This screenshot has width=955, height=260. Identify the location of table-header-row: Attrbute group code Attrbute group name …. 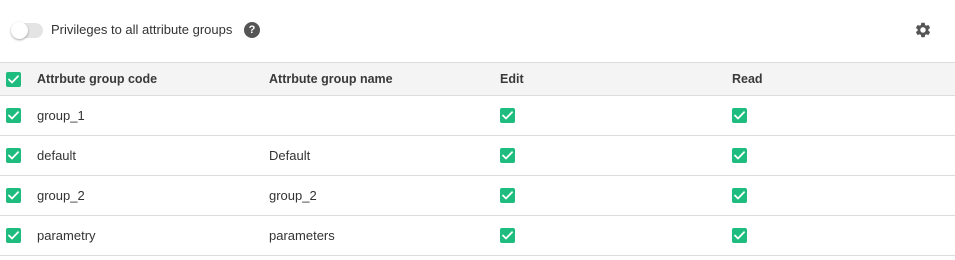
(477, 79).